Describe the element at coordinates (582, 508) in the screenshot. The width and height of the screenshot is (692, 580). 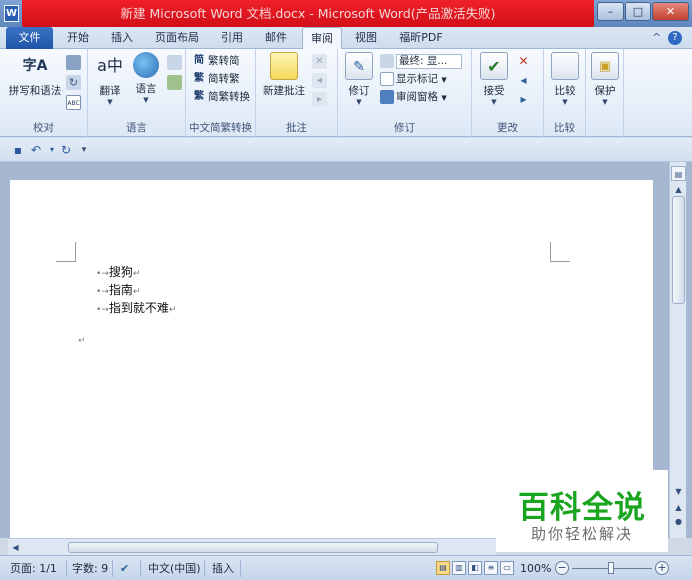
I see `watermark-title: 百科全说` at that location.